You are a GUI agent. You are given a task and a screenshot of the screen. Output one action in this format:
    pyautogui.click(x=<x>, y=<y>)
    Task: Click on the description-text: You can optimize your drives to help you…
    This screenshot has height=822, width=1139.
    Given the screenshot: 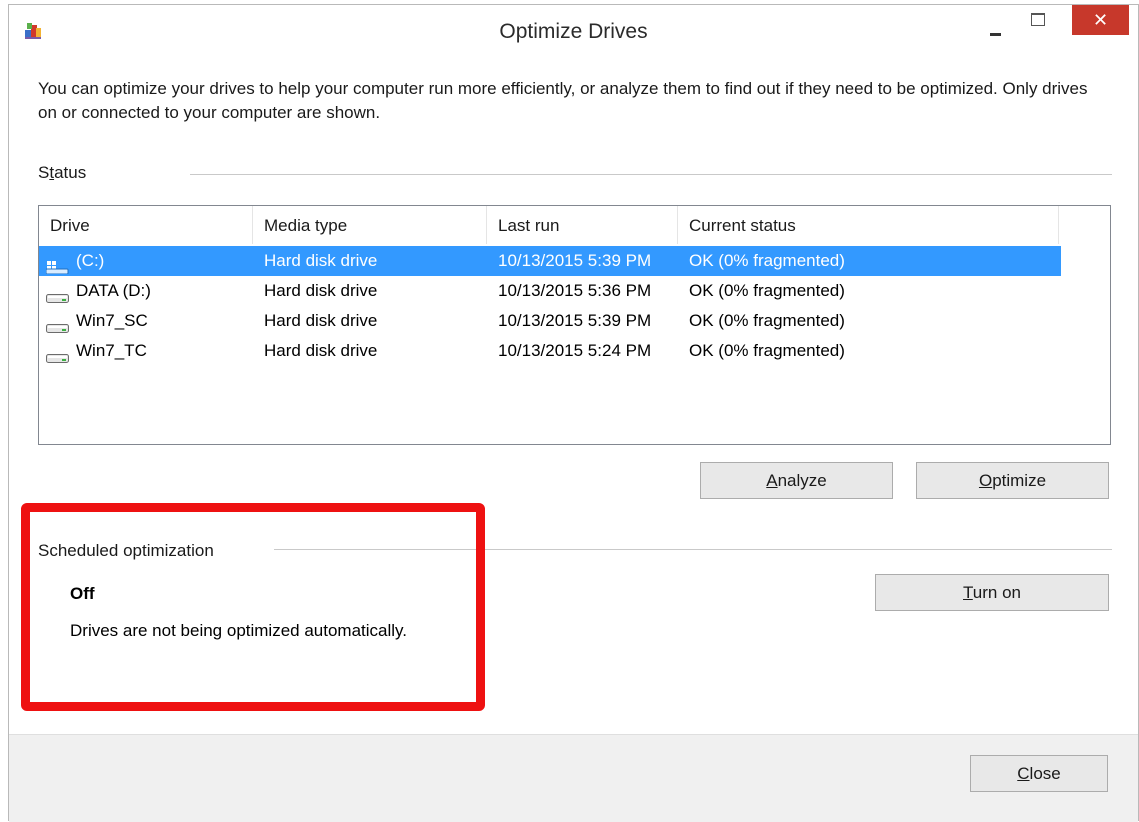 What is the action you would take?
    pyautogui.click(x=563, y=100)
    